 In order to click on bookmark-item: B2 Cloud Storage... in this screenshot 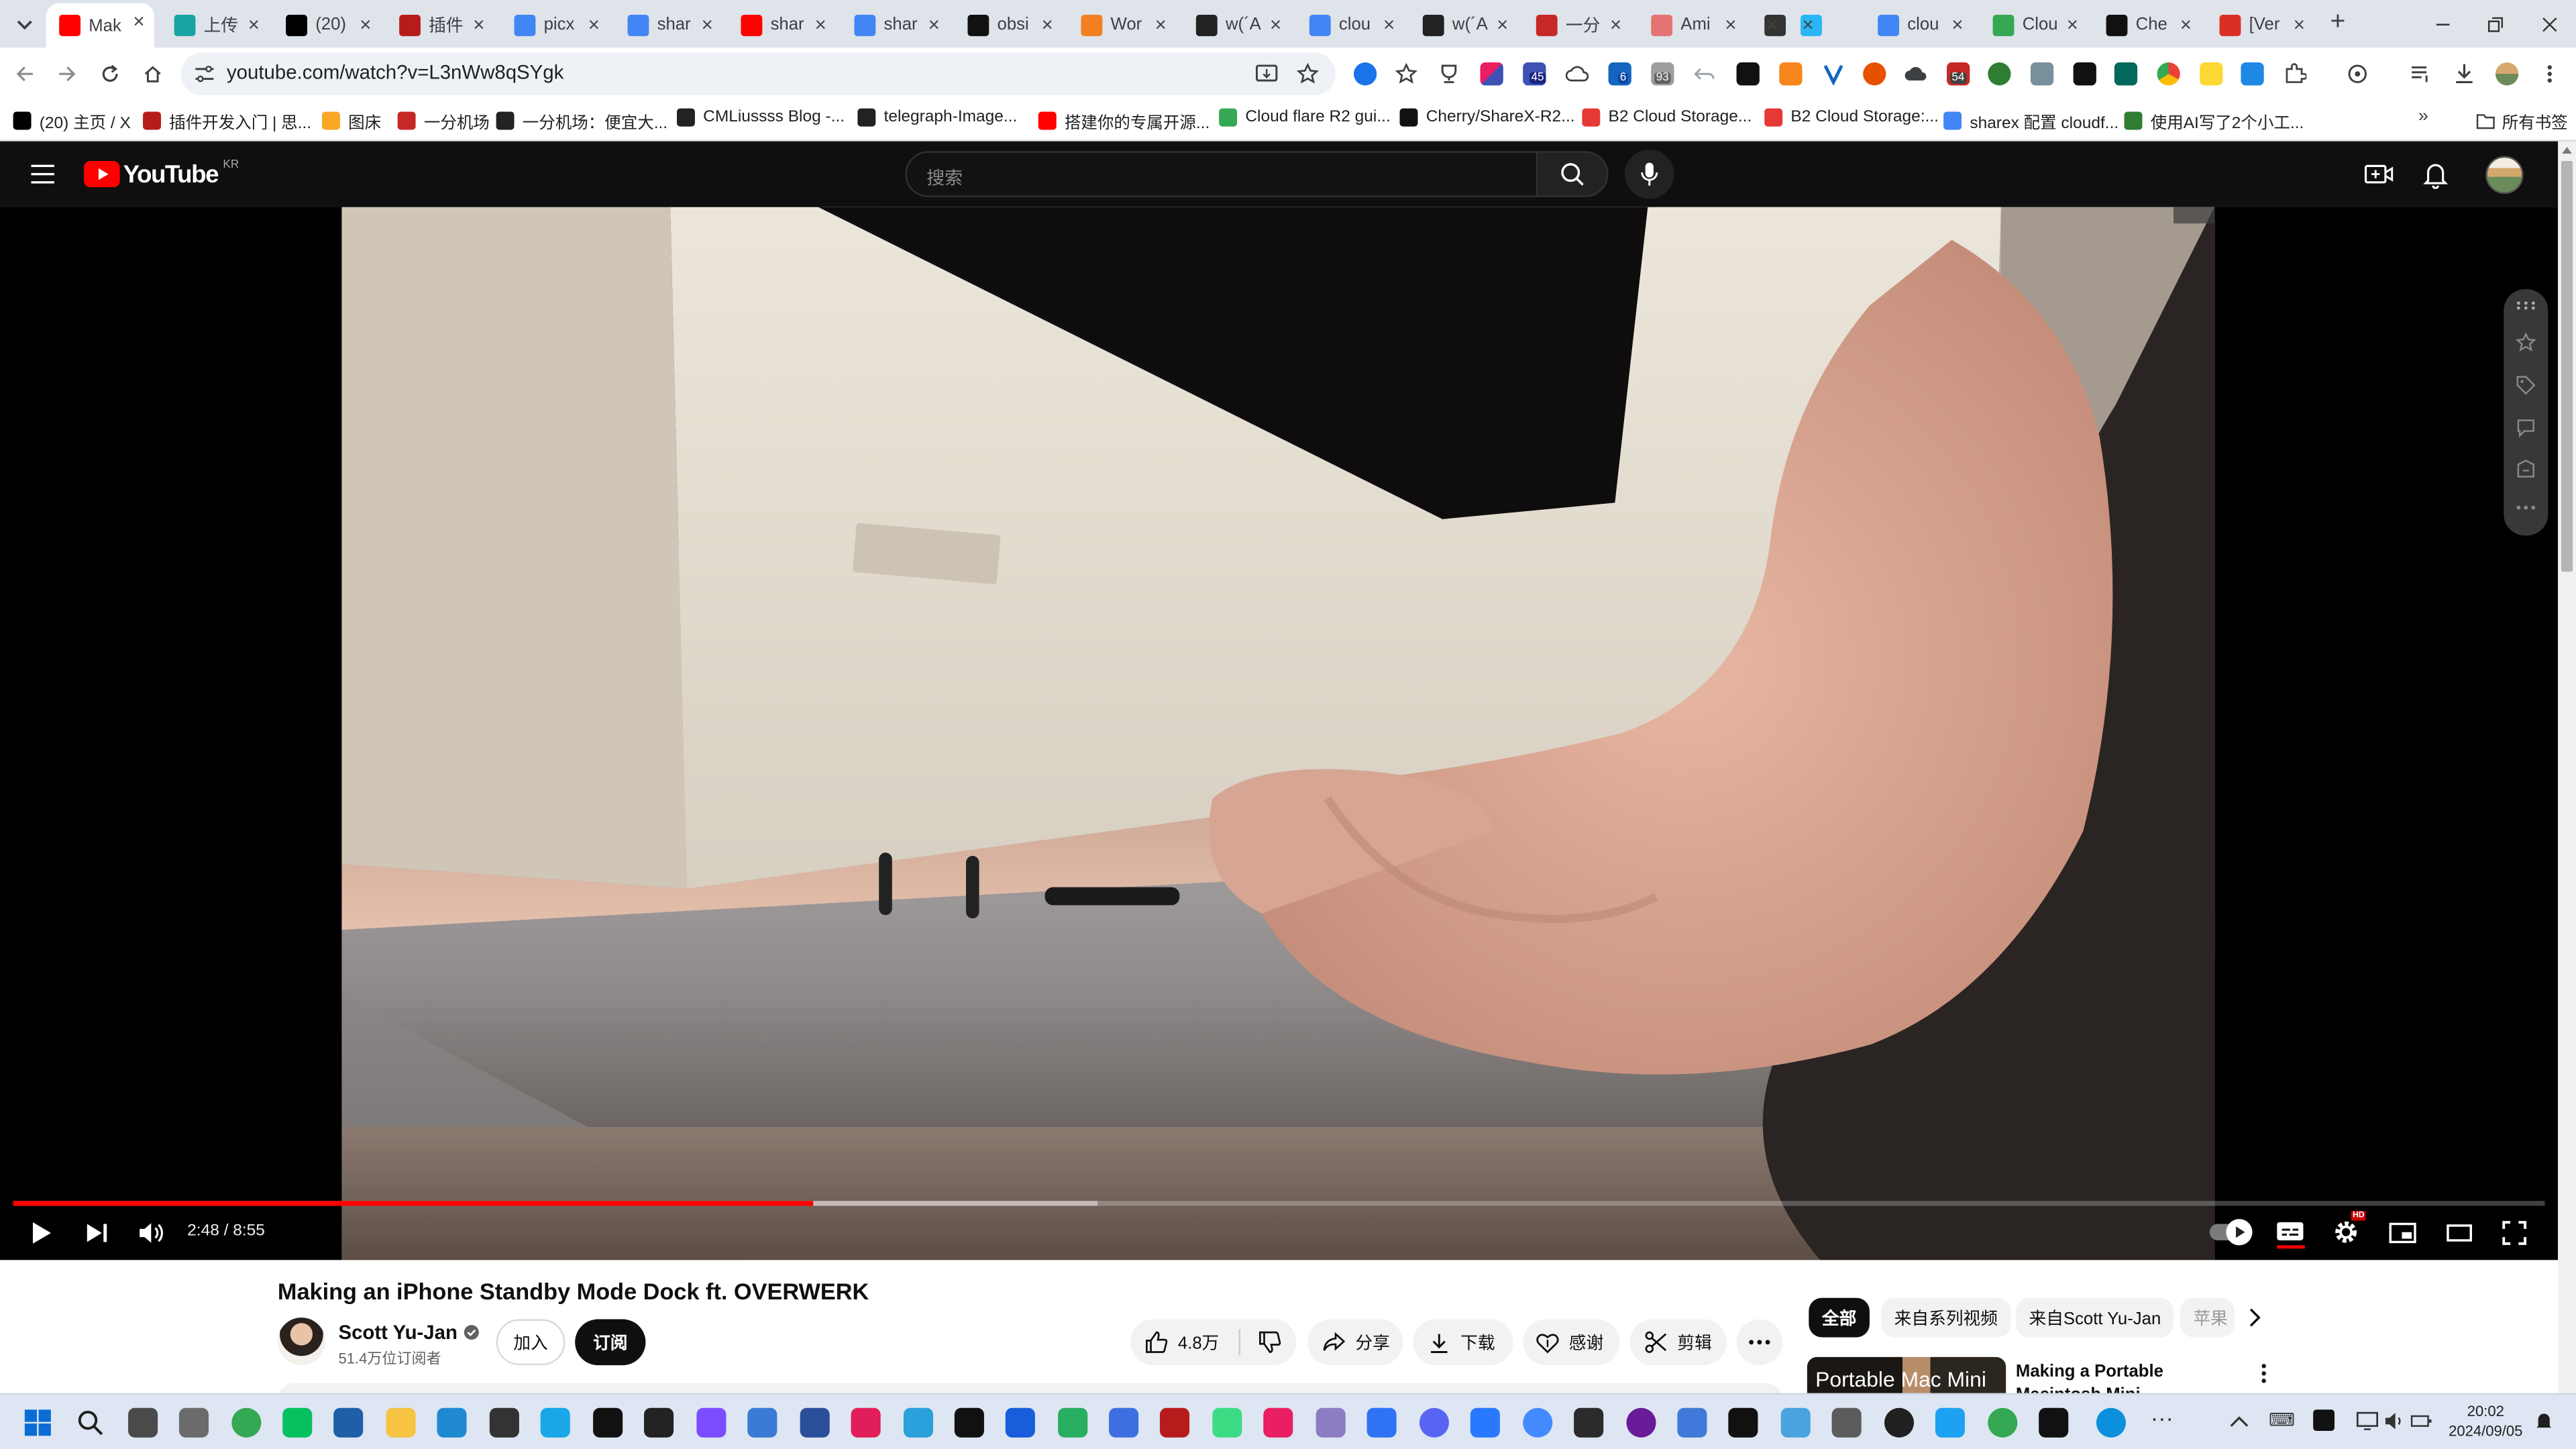, I will do `click(1667, 117)`.